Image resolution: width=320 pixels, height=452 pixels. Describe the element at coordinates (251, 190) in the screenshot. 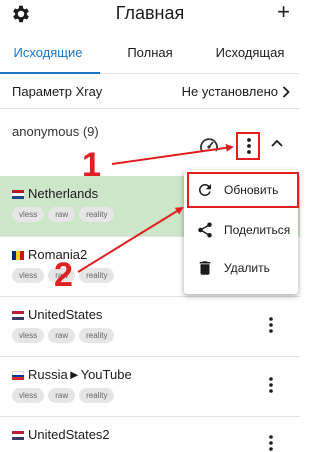

I see `menu-item-label: Обновить` at that location.